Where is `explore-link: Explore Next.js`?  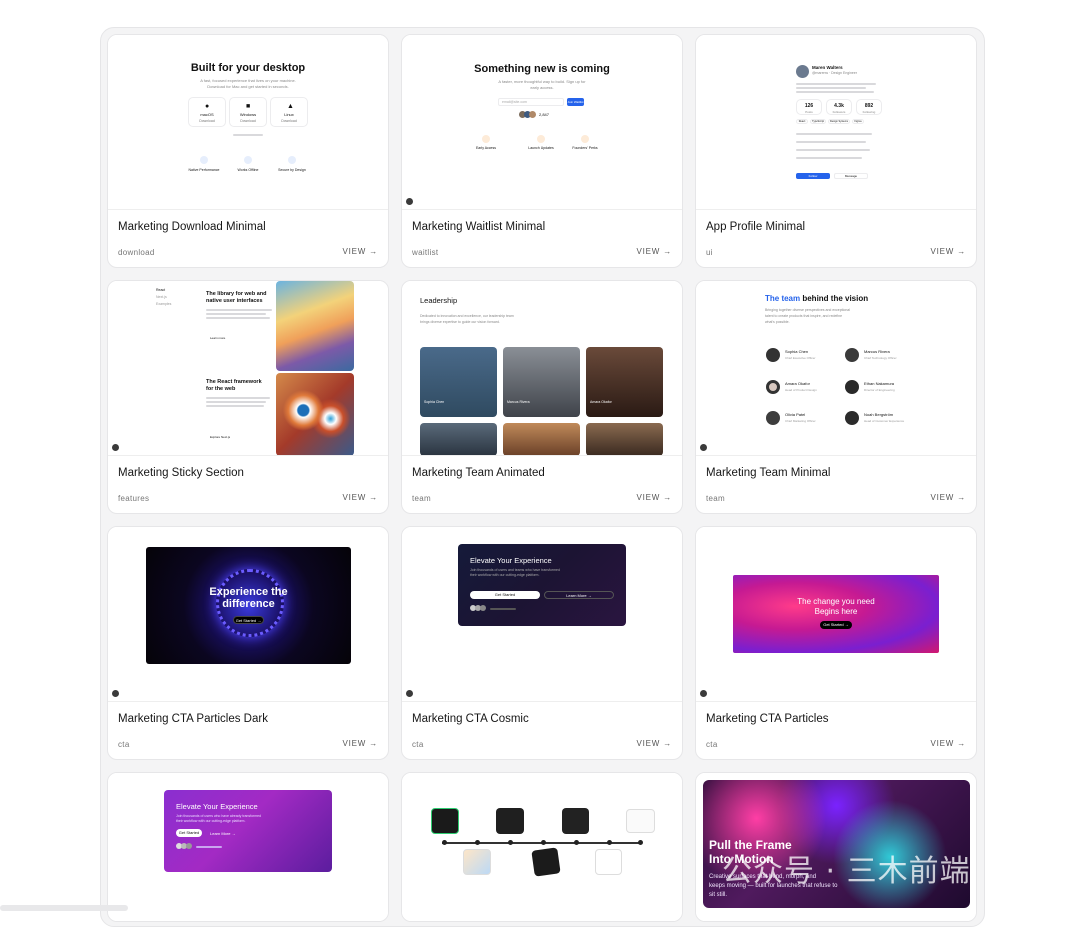 explore-link: Explore Next.js is located at coordinates (220, 437).